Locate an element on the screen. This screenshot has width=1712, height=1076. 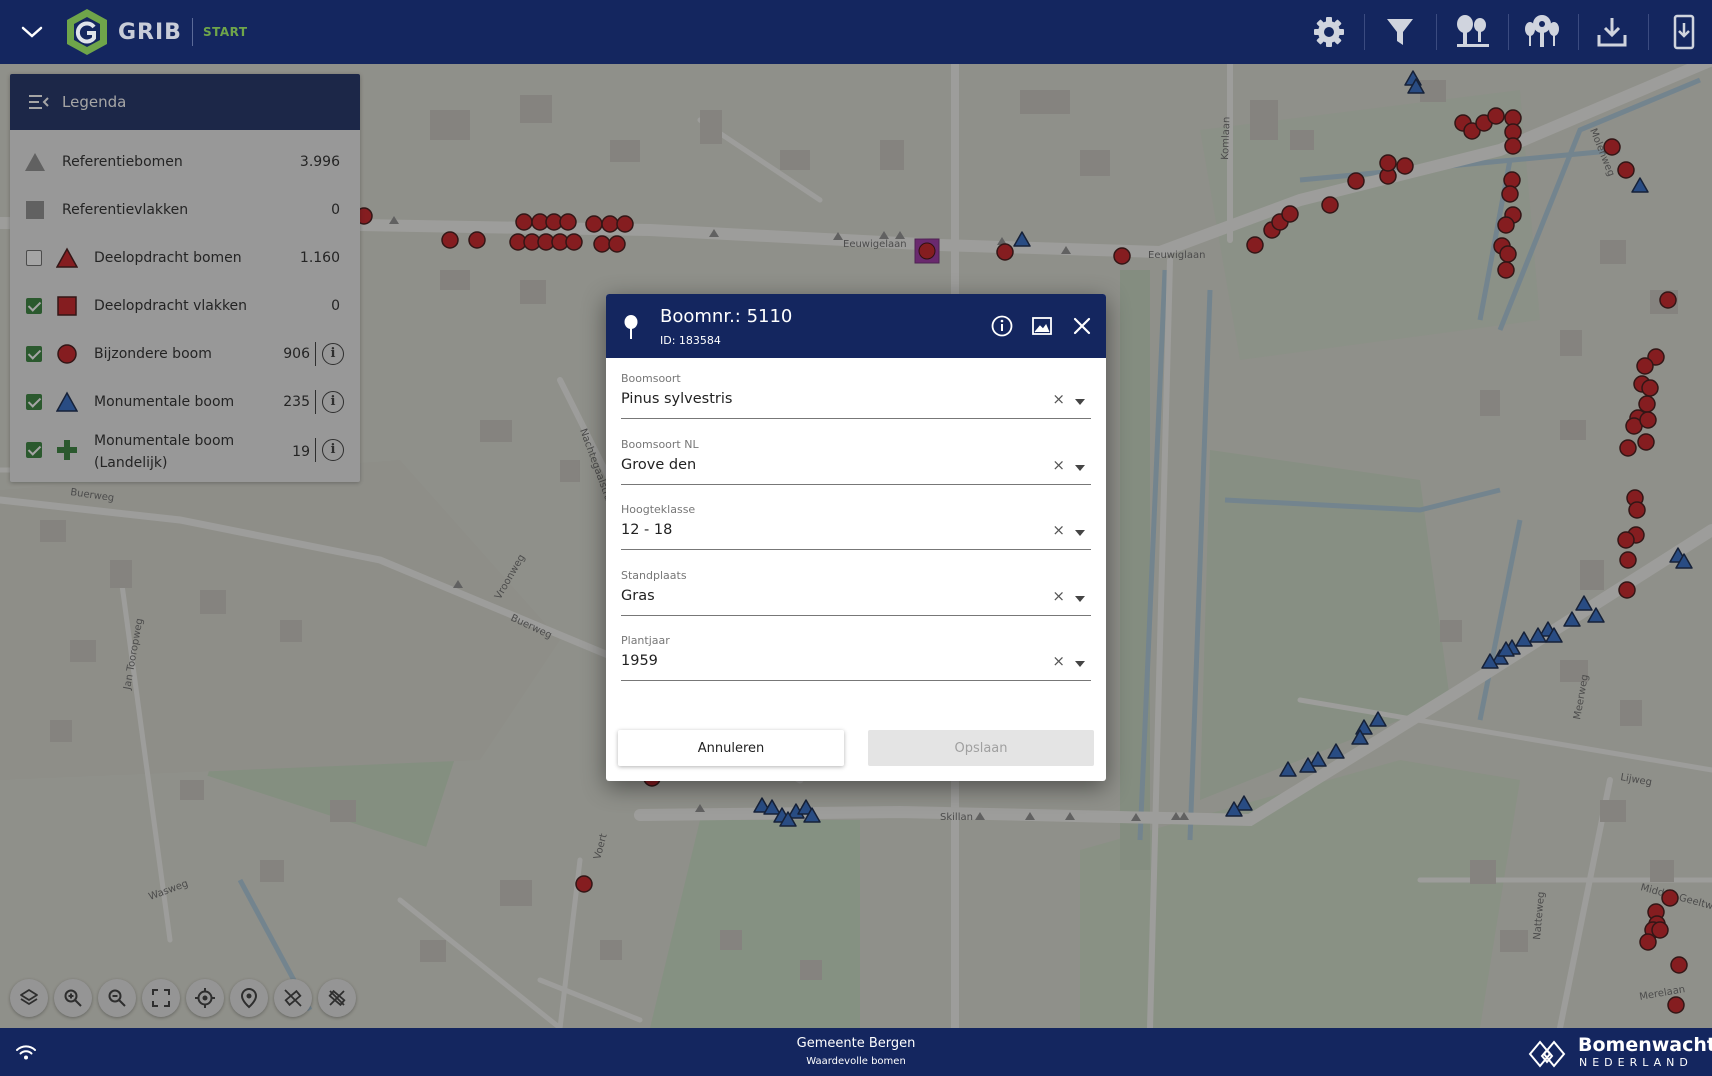
tree-group-icon is located at coordinates (1542, 31).